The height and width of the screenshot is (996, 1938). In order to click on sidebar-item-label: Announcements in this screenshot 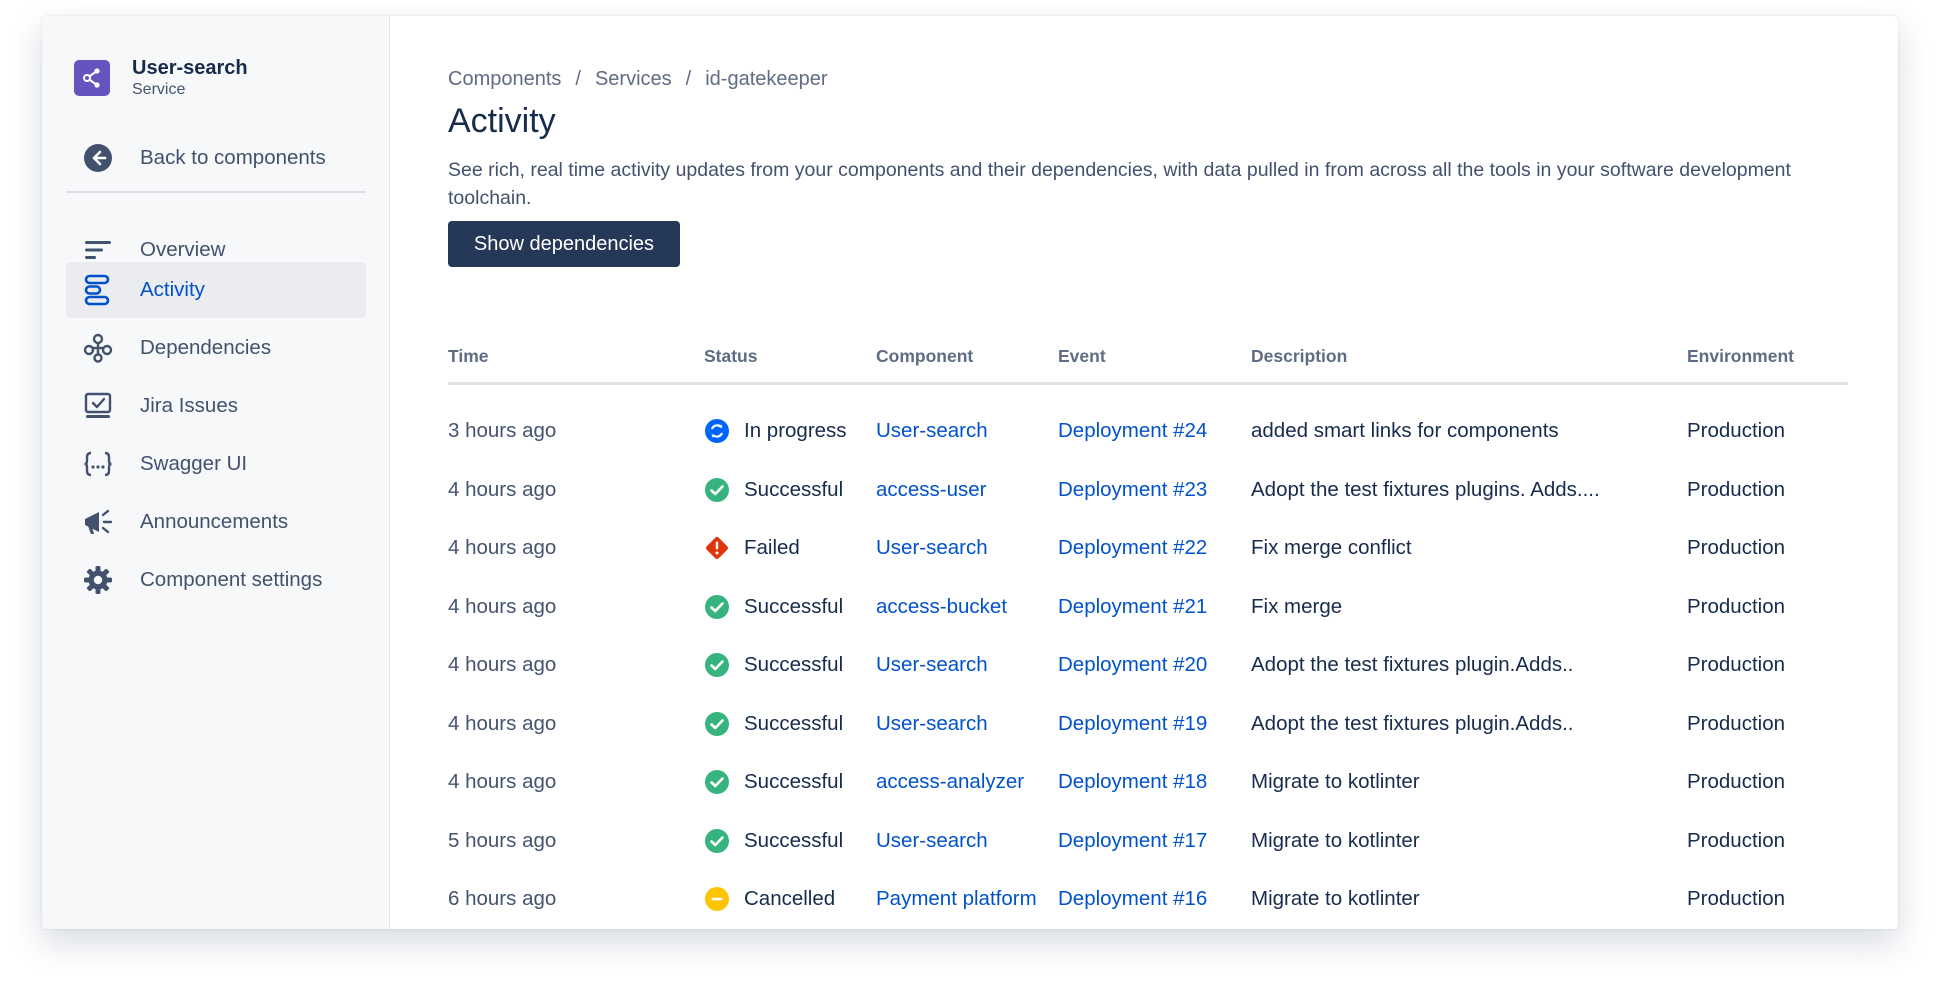, I will do `click(214, 521)`.